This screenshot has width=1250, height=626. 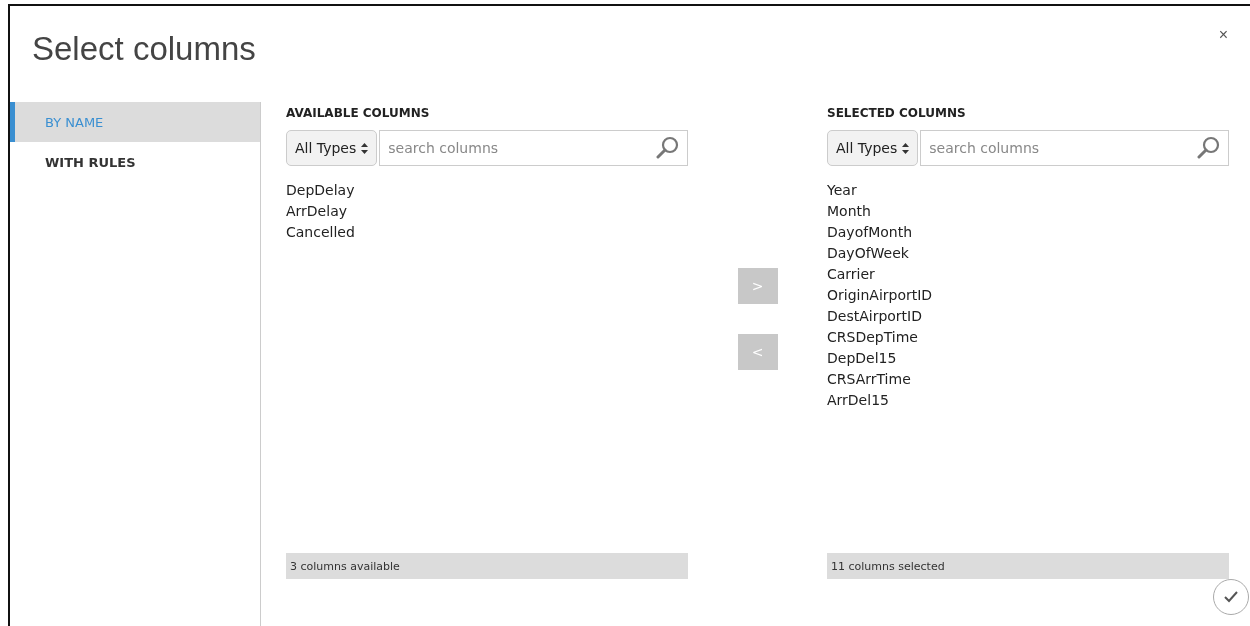 What do you see at coordinates (862, 358) in the screenshot?
I see `column-item: DepDel15` at bounding box center [862, 358].